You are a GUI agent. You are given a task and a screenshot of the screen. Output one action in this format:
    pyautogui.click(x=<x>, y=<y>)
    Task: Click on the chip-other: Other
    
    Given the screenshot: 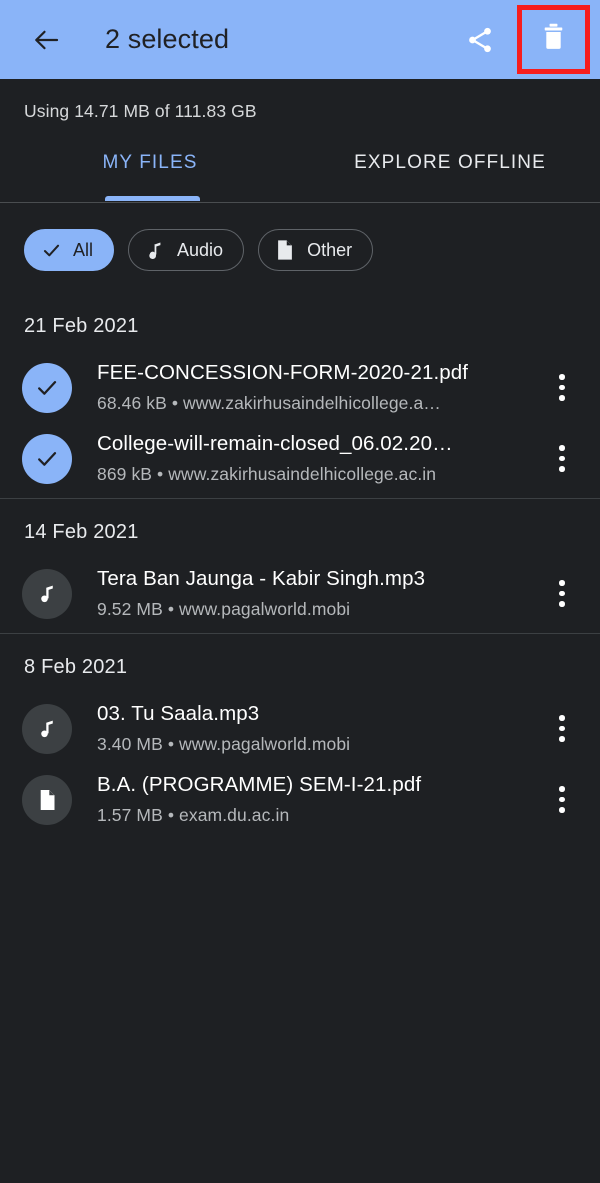 What is the action you would take?
    pyautogui.click(x=316, y=250)
    